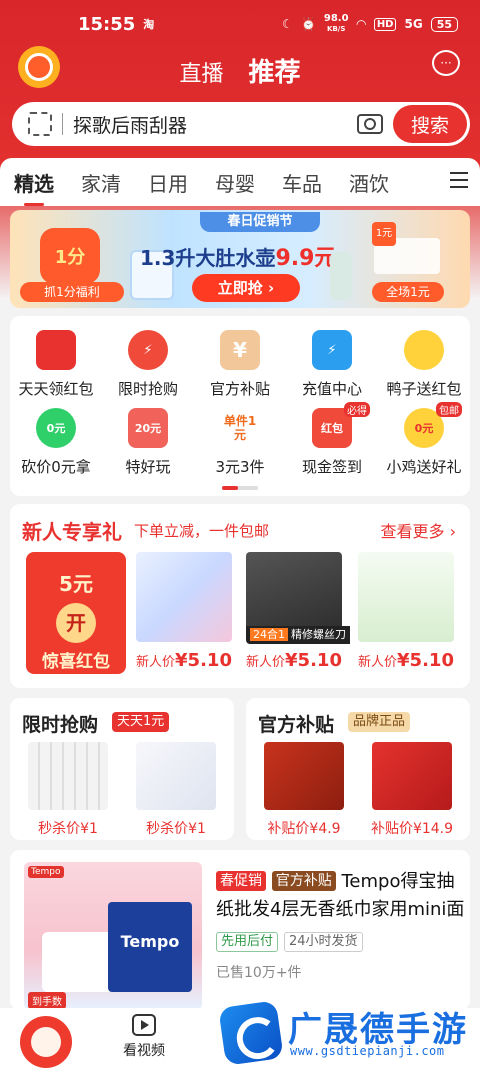 Image resolution: width=480 pixels, height=1072 pixels. Describe the element at coordinates (46, 1042) in the screenshot. I see `home-tab-icon` at that location.